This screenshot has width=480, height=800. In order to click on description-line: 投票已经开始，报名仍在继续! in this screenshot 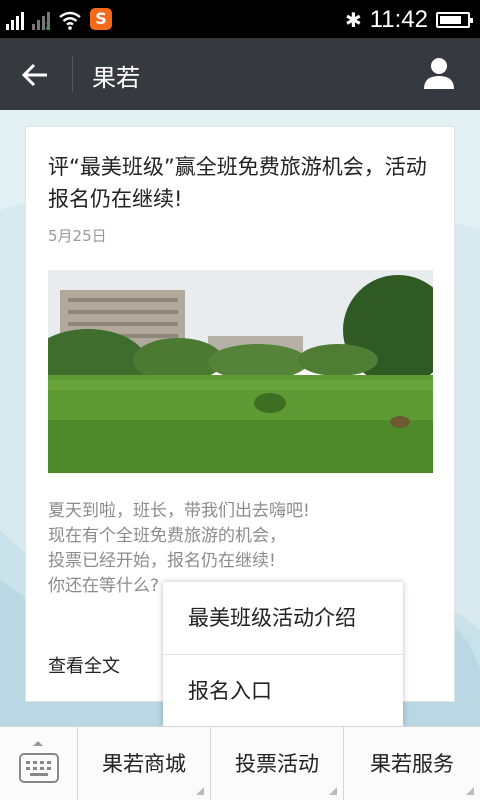, I will do `click(162, 561)`.